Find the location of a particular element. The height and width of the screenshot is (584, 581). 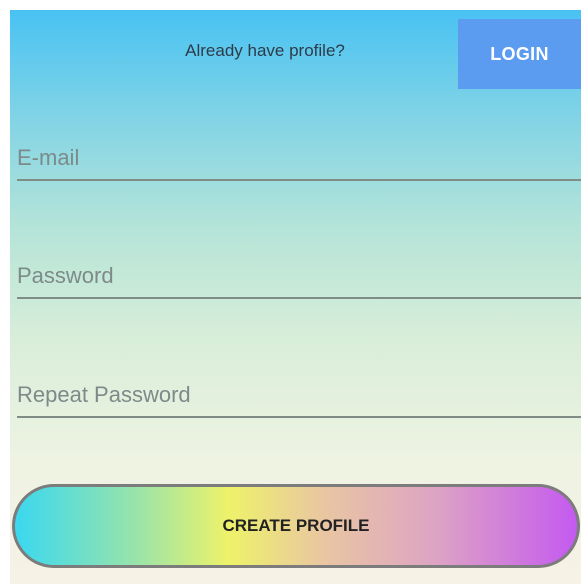

repeat-password-field is located at coordinates (299, 398).